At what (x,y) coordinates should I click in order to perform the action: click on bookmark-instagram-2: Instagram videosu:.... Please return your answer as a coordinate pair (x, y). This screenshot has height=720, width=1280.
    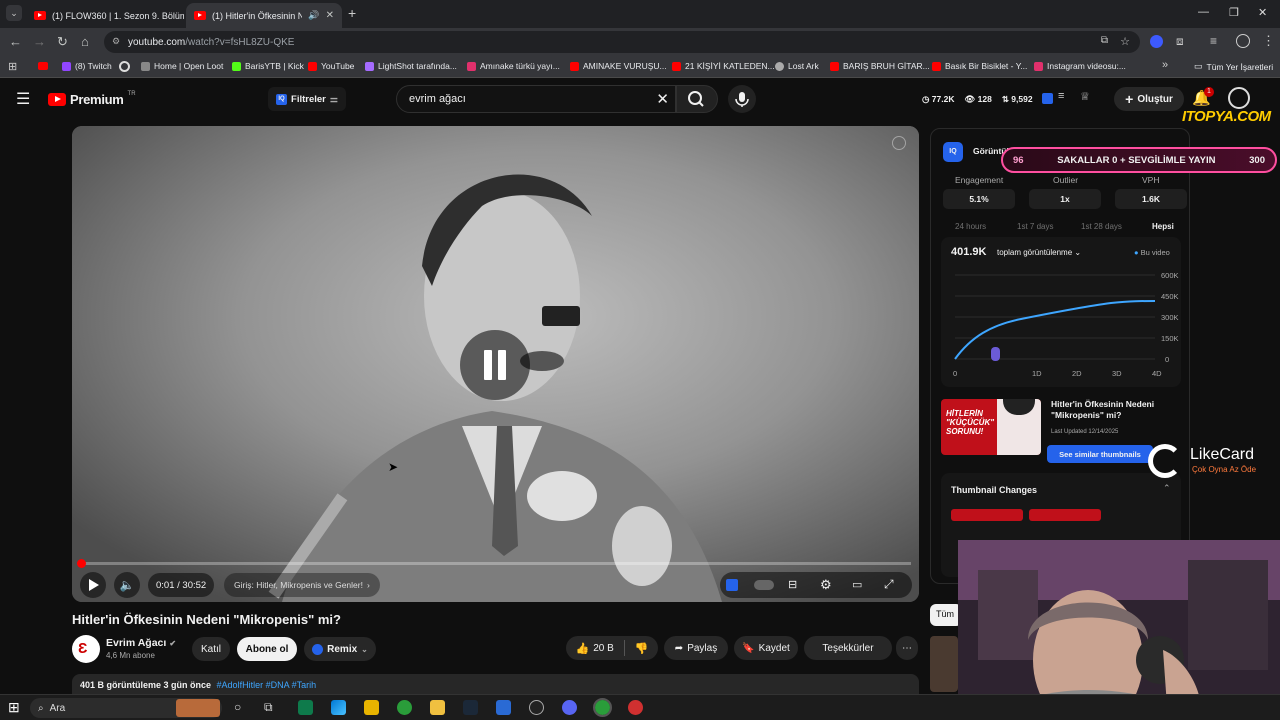
    Looking at the image, I should click on (1080, 66).